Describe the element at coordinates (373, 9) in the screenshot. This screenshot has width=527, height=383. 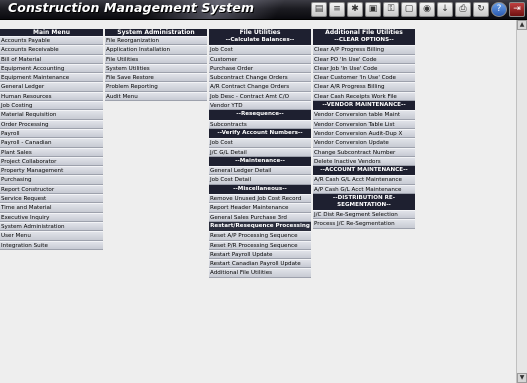
I see `save-icon: ▣` at that location.